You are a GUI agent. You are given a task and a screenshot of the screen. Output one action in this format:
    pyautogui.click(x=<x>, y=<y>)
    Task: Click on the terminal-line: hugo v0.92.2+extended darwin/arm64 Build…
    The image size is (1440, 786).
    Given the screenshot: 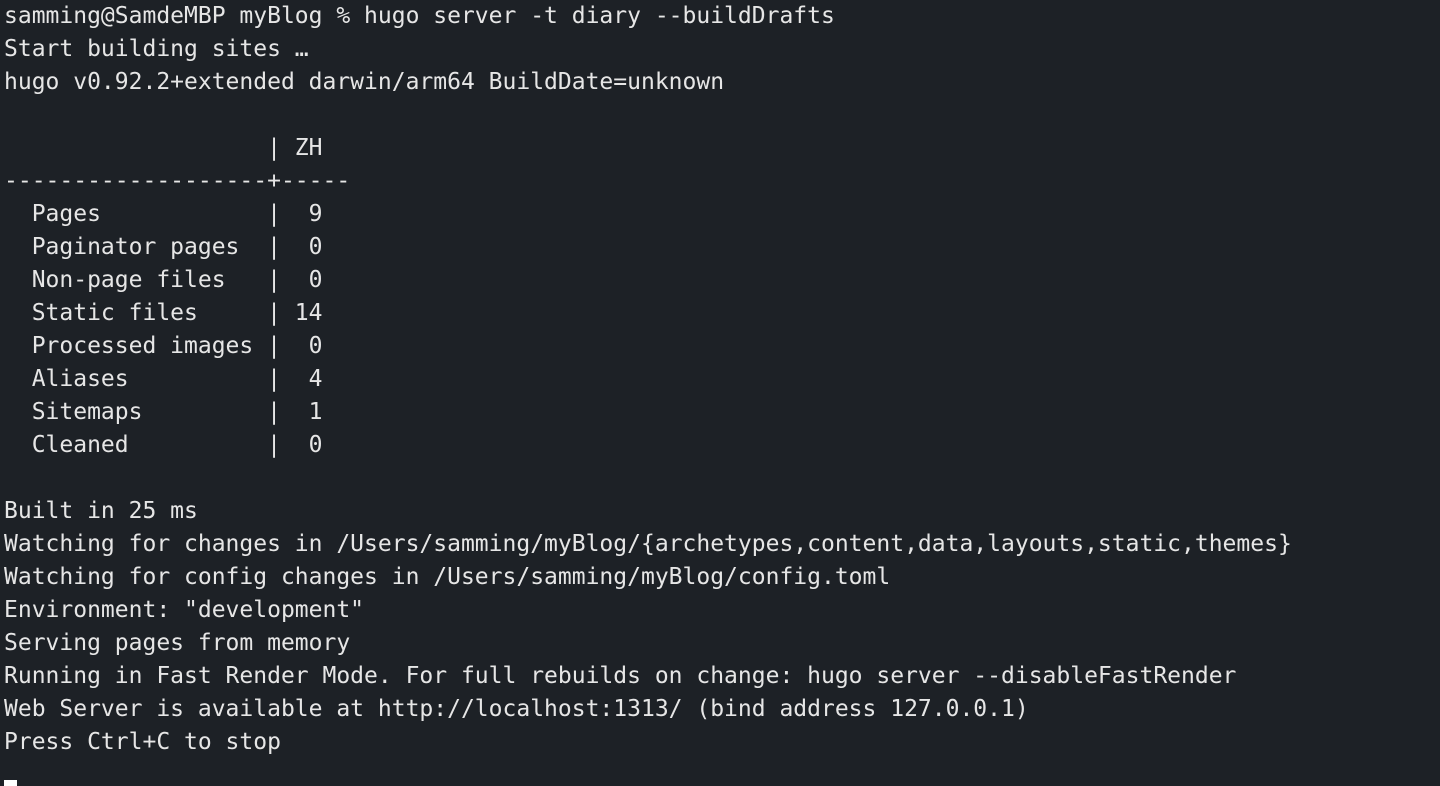 What is the action you would take?
    pyautogui.click(x=364, y=82)
    